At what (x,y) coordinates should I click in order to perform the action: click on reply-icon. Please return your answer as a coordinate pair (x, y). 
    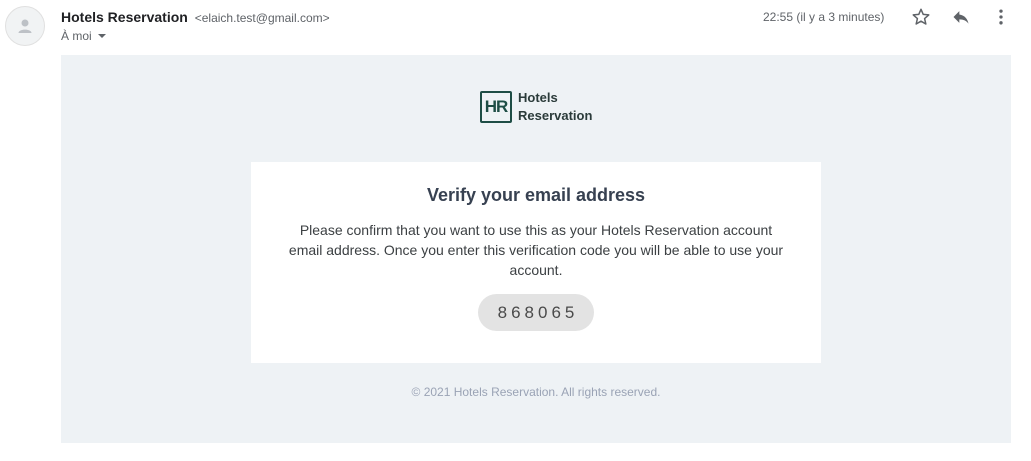
    Looking at the image, I should click on (961, 17).